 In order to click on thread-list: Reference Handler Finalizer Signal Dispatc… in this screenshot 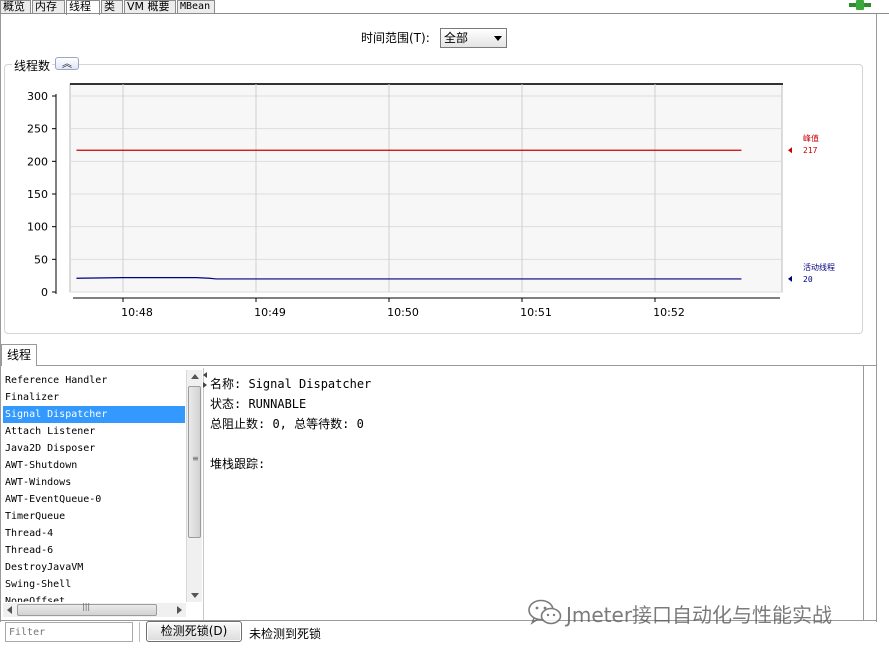, I will do `click(94, 487)`.